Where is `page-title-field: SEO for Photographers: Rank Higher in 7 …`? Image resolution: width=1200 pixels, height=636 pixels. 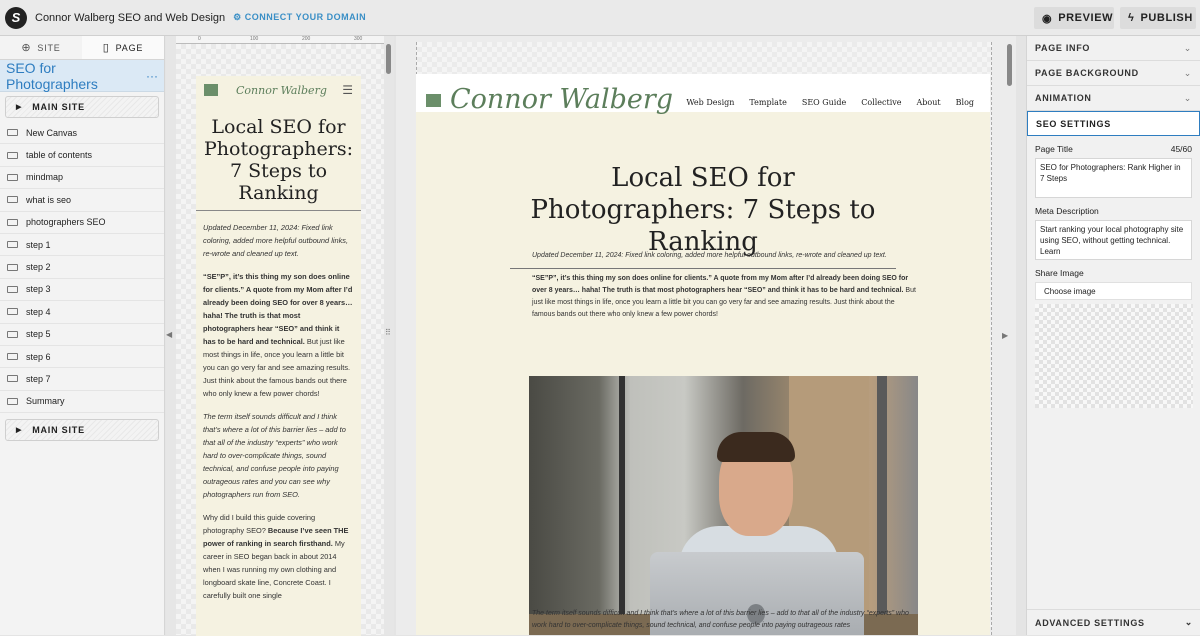
page-title-field: SEO for Photographers: Rank Higher in 7 … is located at coordinates (1113, 178).